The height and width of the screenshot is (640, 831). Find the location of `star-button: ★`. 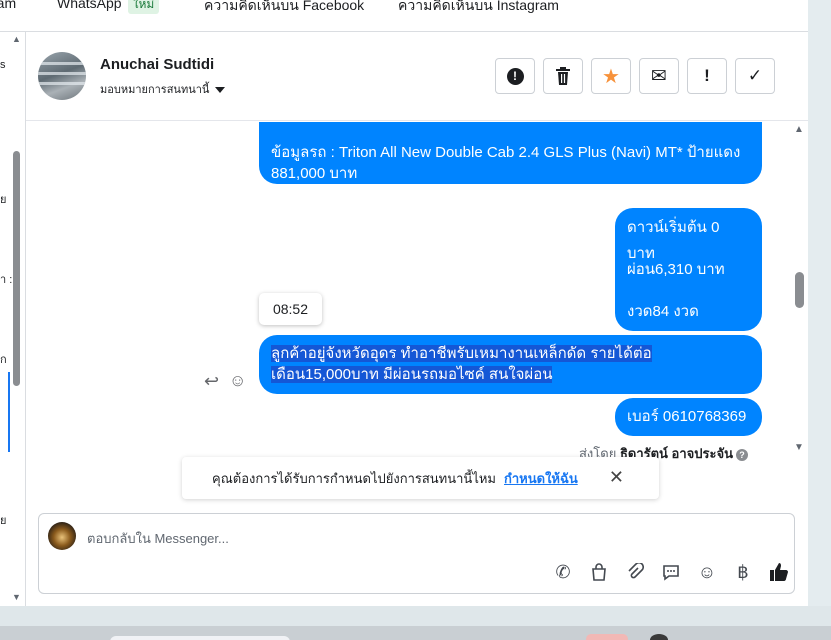

star-button: ★ is located at coordinates (611, 76).